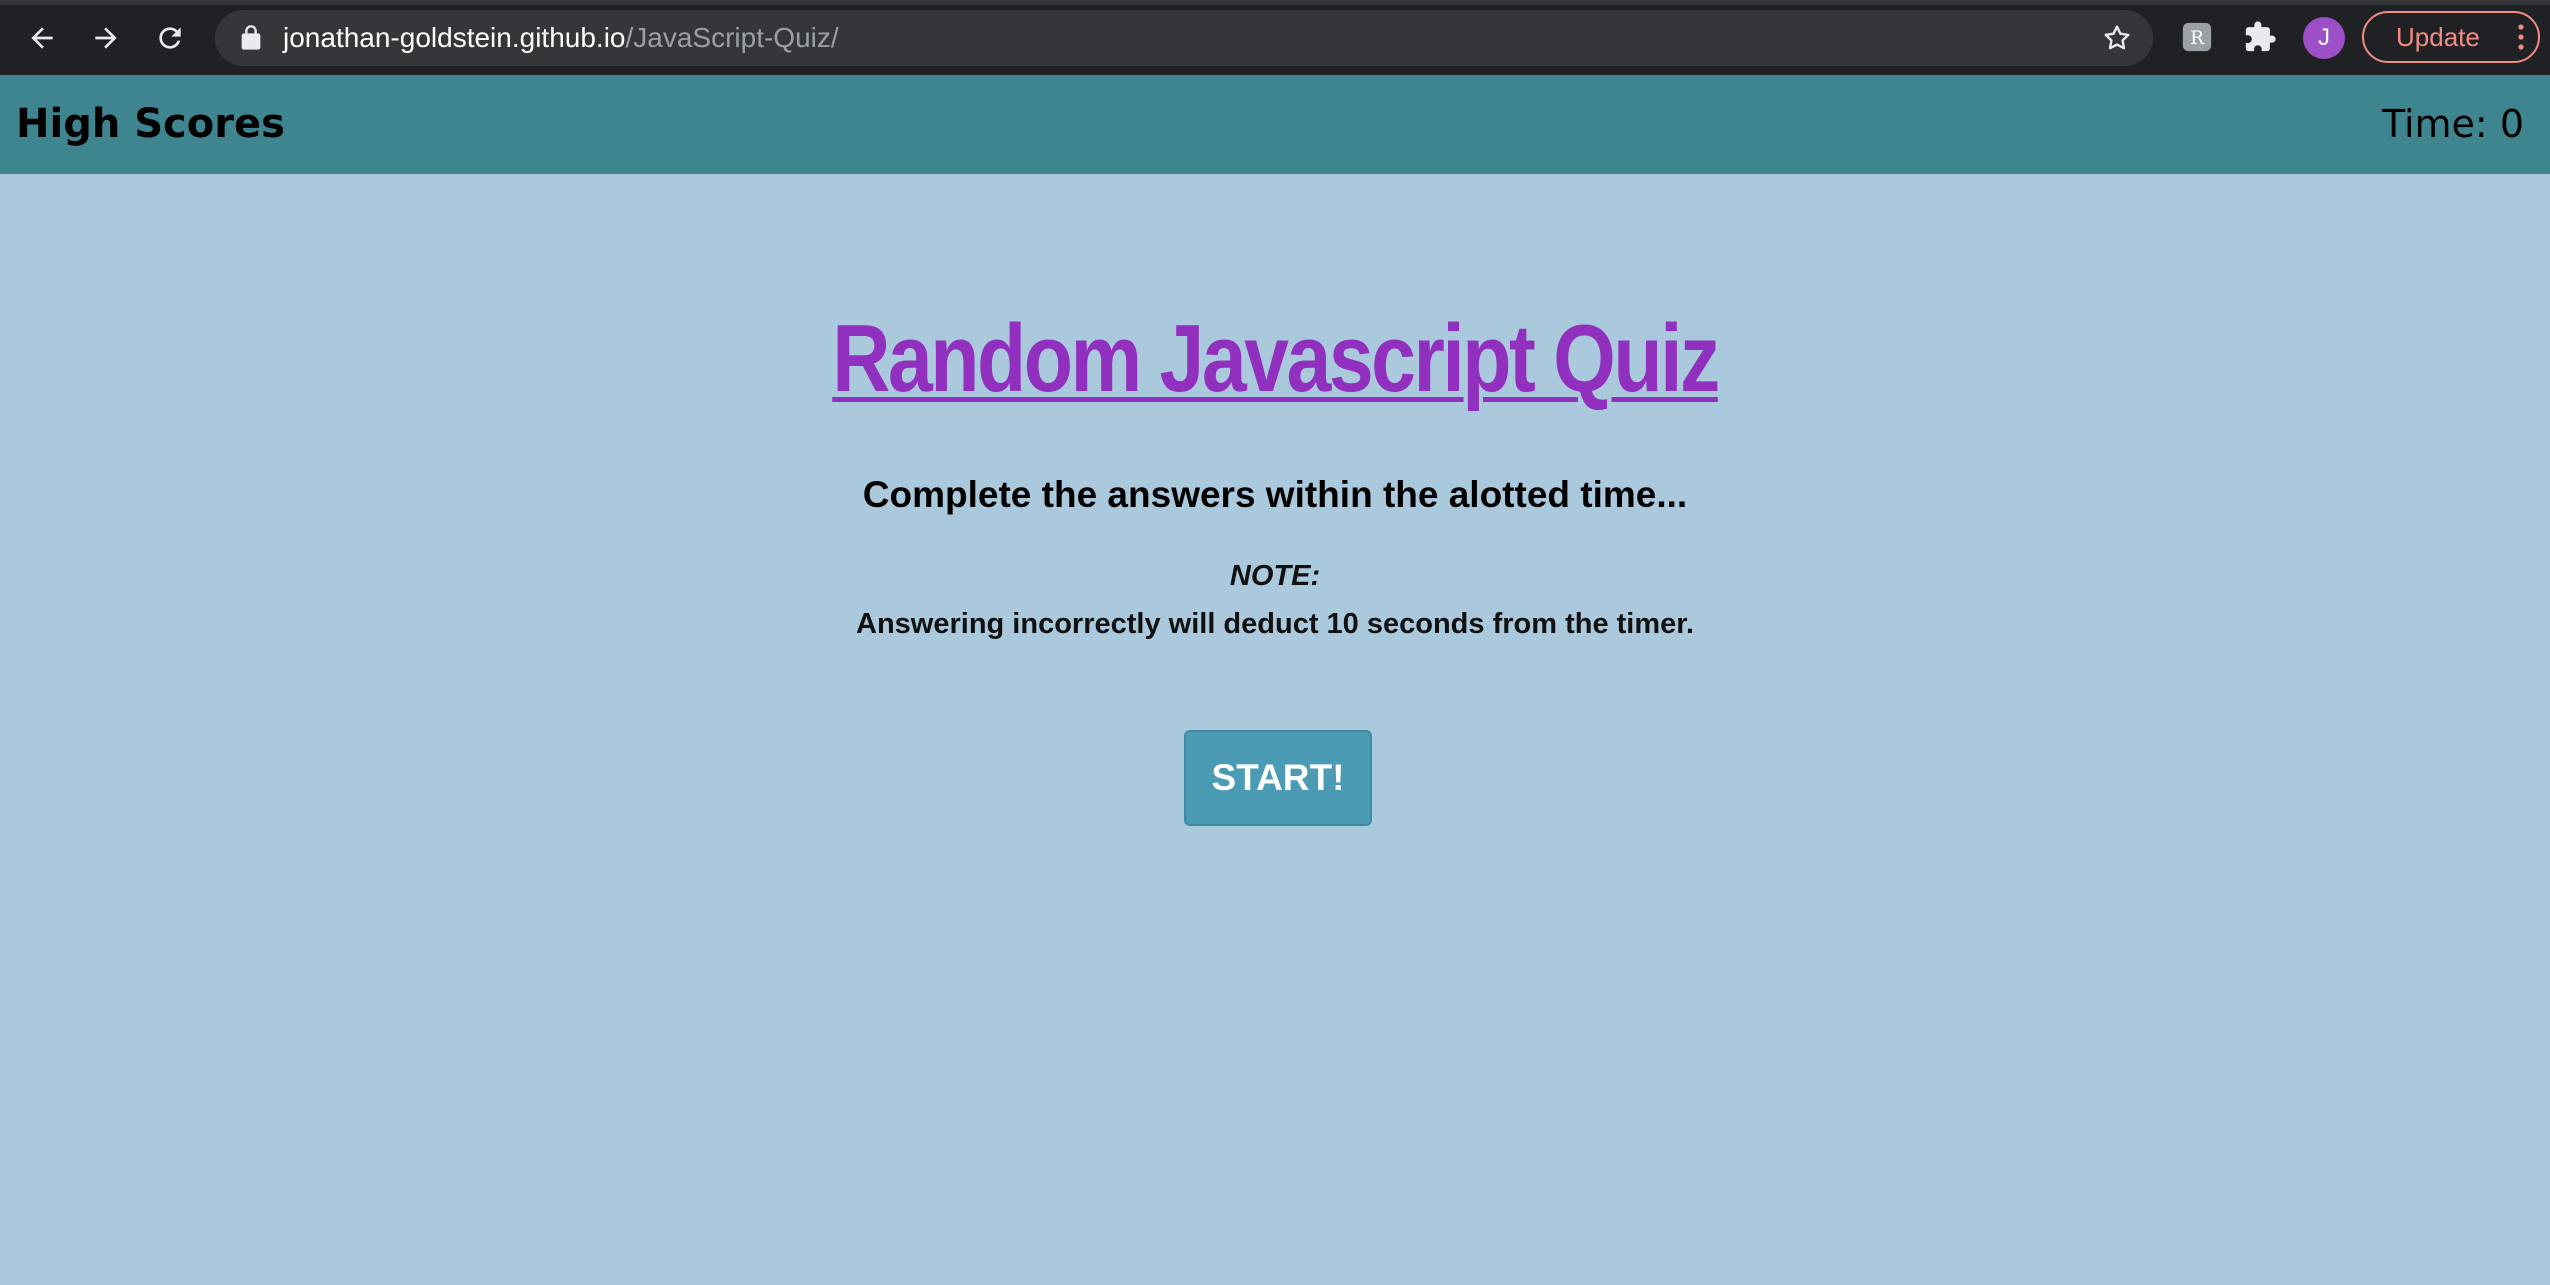 Image resolution: width=2550 pixels, height=1285 pixels. What do you see at coordinates (454, 37) in the screenshot?
I see `url-host: jonathan-goldstein.github.io` at bounding box center [454, 37].